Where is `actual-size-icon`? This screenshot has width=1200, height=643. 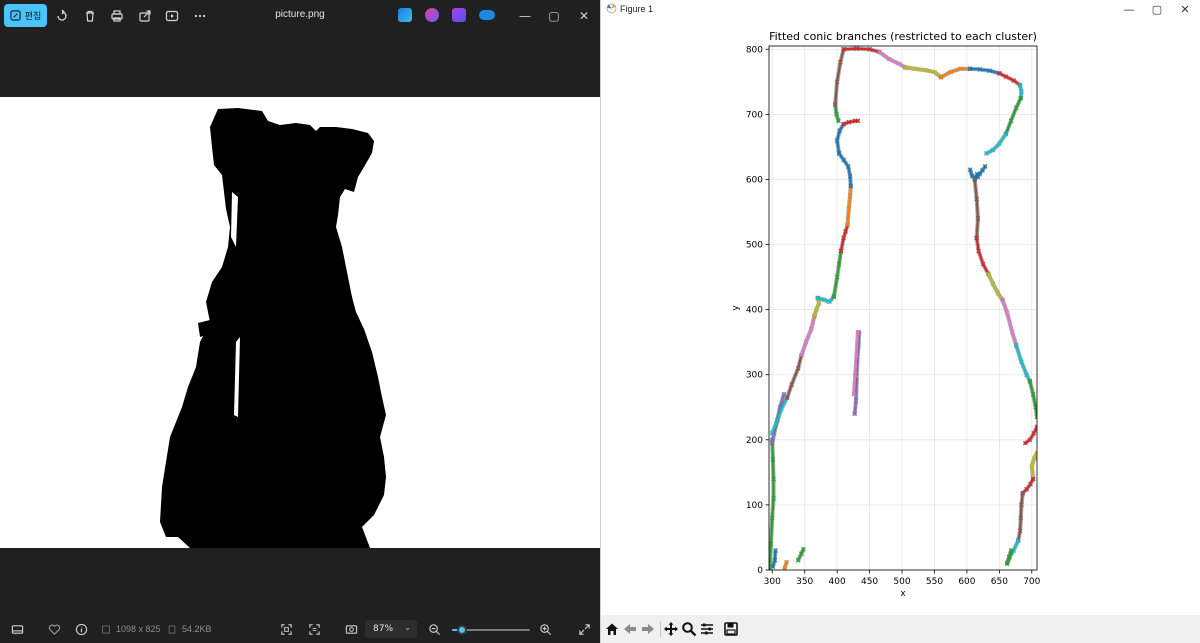 actual-size-icon is located at coordinates (351, 629).